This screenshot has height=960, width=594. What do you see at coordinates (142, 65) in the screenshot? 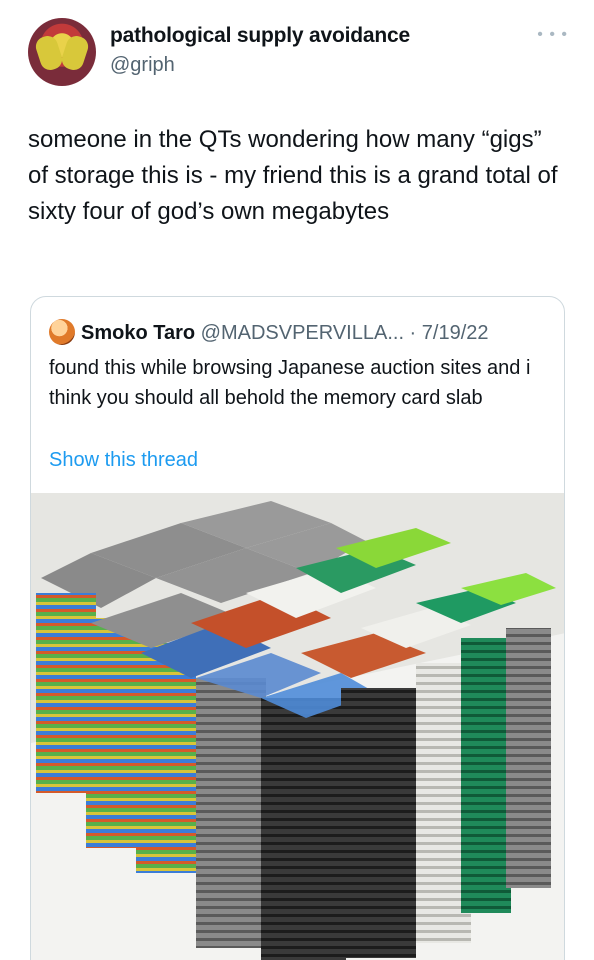
I see `author-handle: @griph` at bounding box center [142, 65].